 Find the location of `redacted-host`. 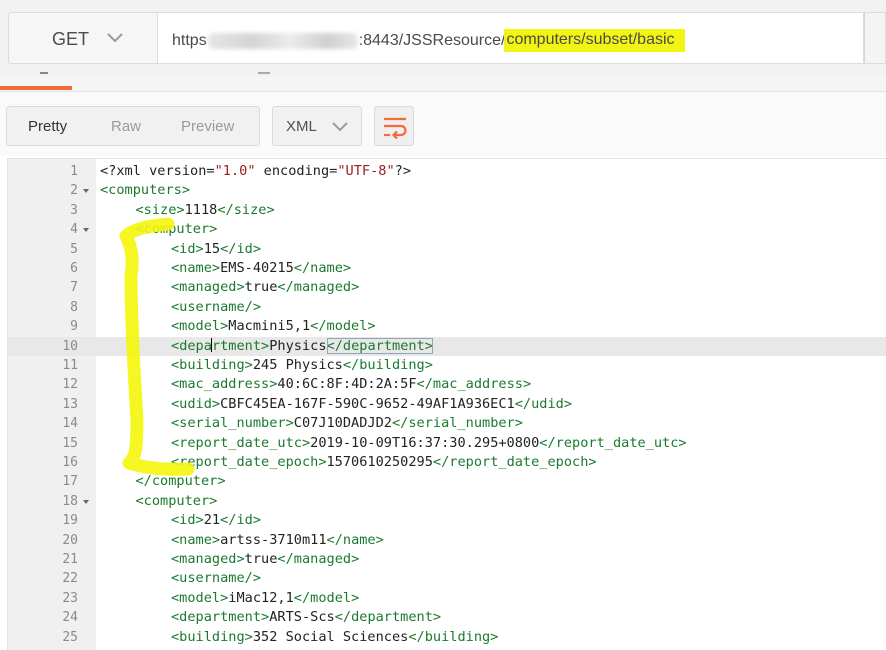

redacted-host is located at coordinates (282, 40).